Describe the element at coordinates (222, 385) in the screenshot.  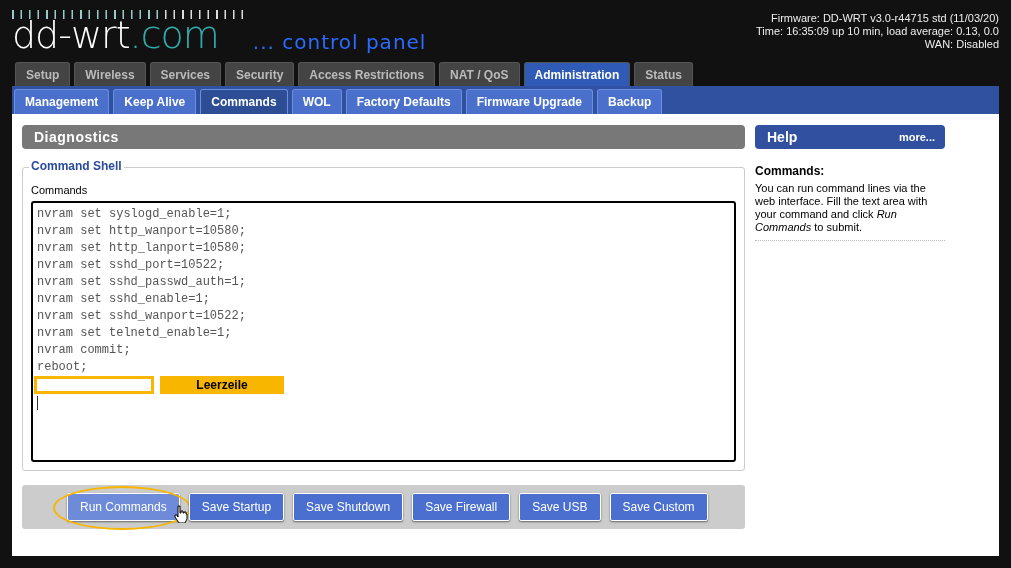
I see `annotation-label: Leerzeile` at that location.